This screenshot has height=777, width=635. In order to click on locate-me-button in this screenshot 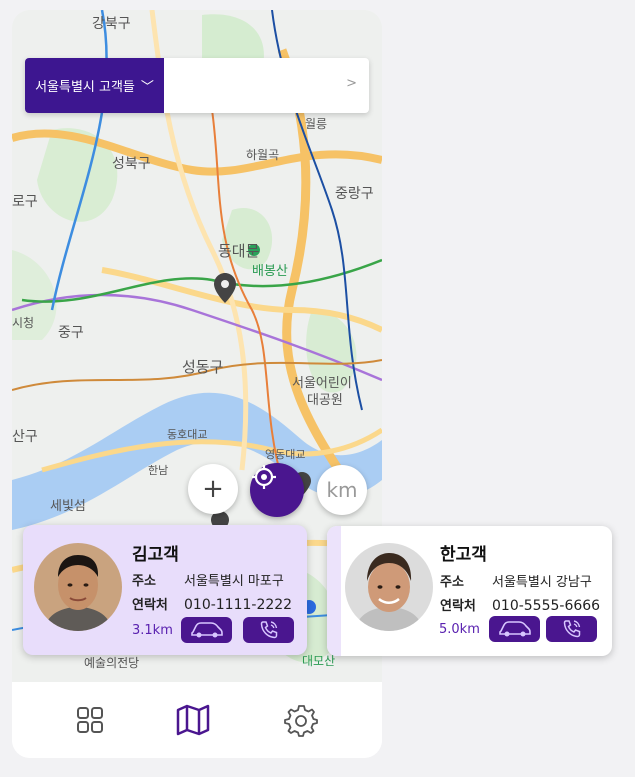, I will do `click(277, 490)`.